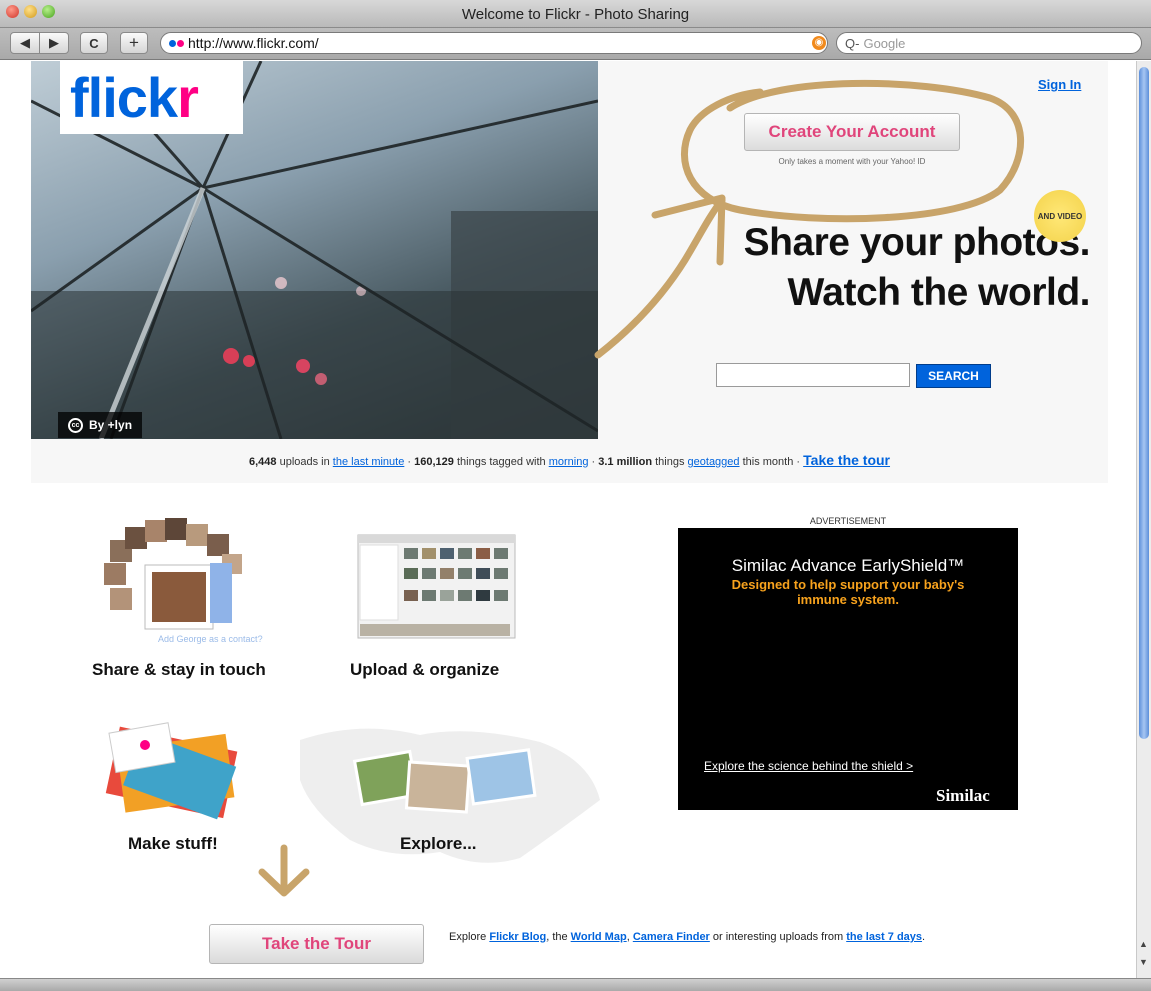  What do you see at coordinates (852, 132) in the screenshot?
I see `create-account-button: Create Your Account` at bounding box center [852, 132].